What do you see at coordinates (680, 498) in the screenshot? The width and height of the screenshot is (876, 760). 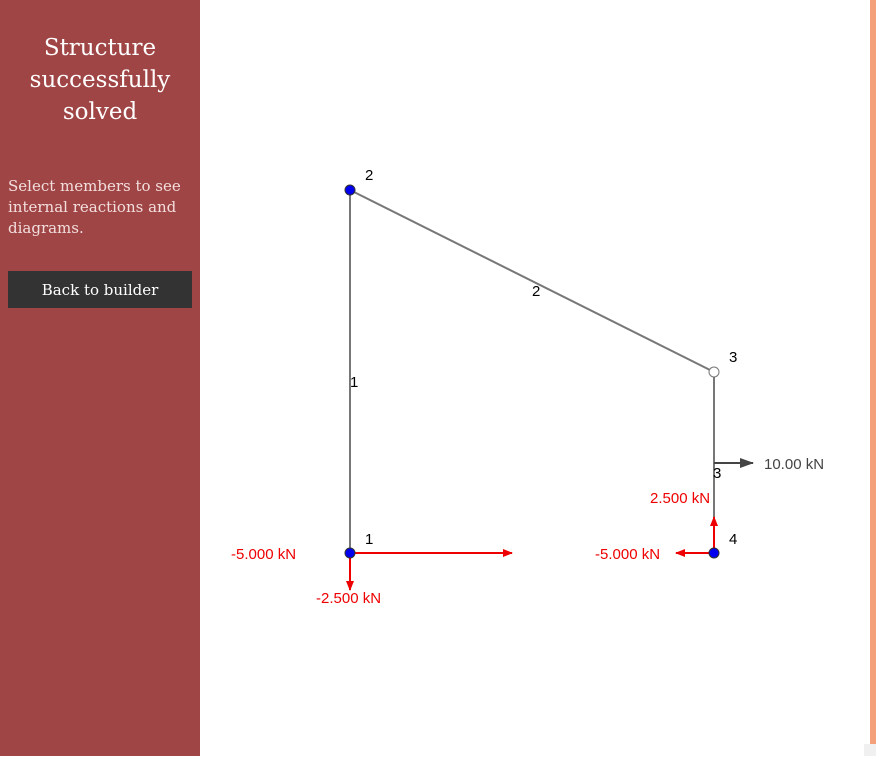 I see `reaction-label-node4-vertical: 2.500 kN` at bounding box center [680, 498].